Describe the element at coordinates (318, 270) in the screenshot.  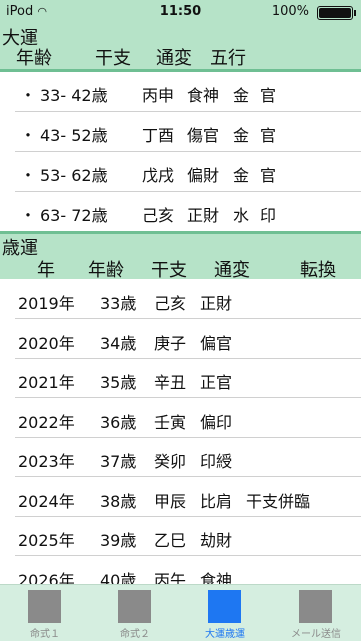
I see `saiun-col-tenkan: 転換` at that location.